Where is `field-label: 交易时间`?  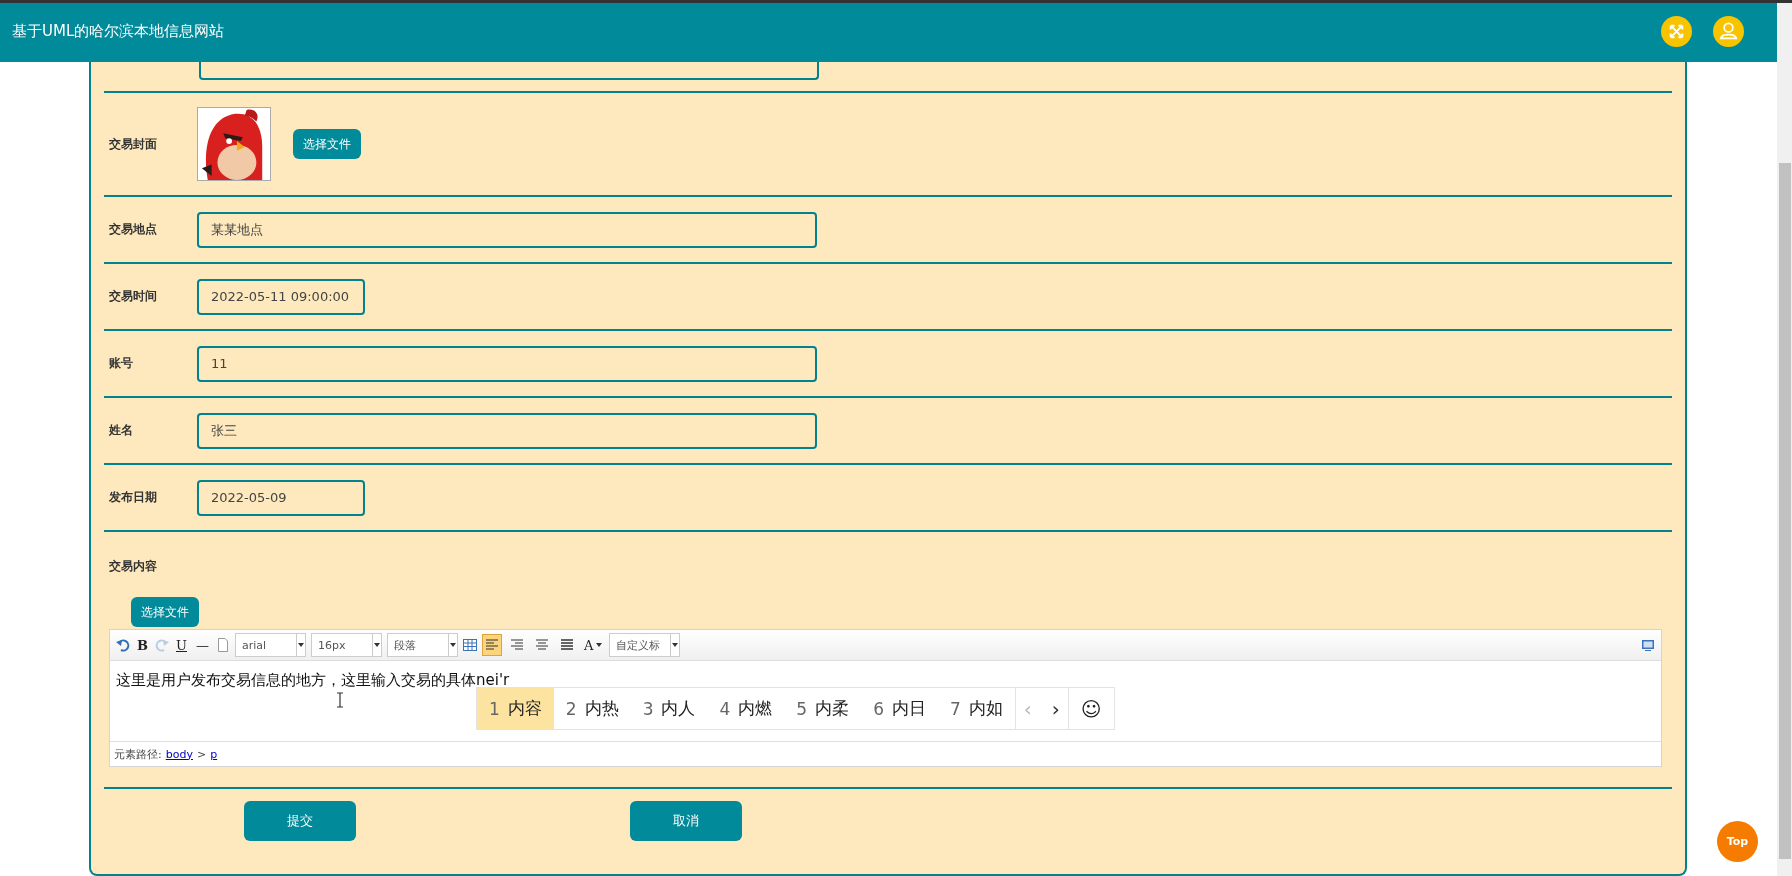
field-label: 交易时间 is located at coordinates (133, 296).